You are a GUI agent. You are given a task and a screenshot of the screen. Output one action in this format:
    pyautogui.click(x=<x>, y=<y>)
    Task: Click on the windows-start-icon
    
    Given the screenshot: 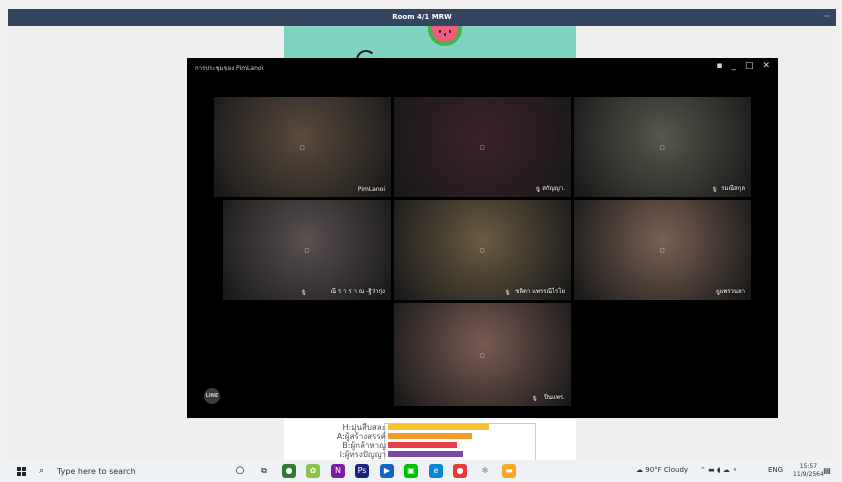 What is the action you would take?
    pyautogui.click(x=21, y=471)
    